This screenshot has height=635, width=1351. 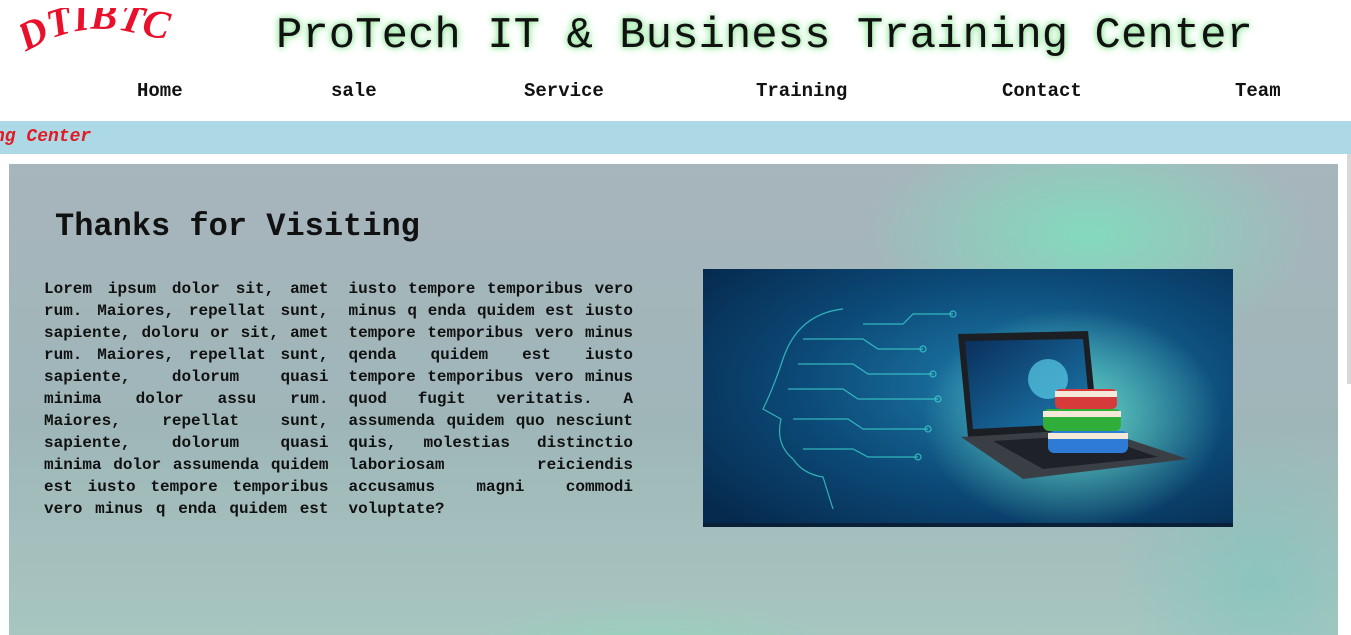 I want to click on logo-text: DTIBTC, so click(x=97, y=34).